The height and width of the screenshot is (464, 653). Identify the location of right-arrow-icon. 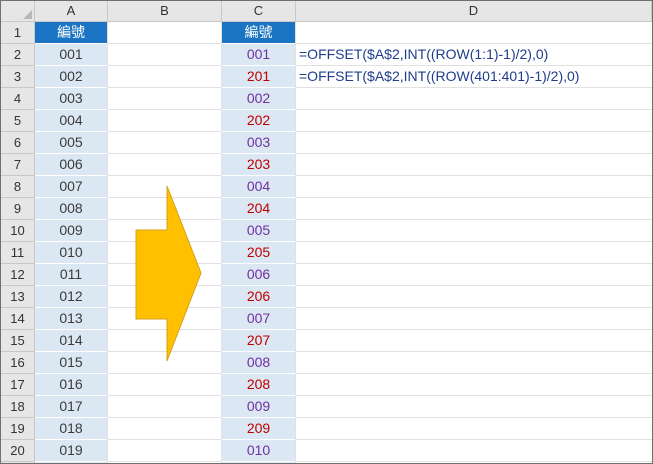
(168, 273).